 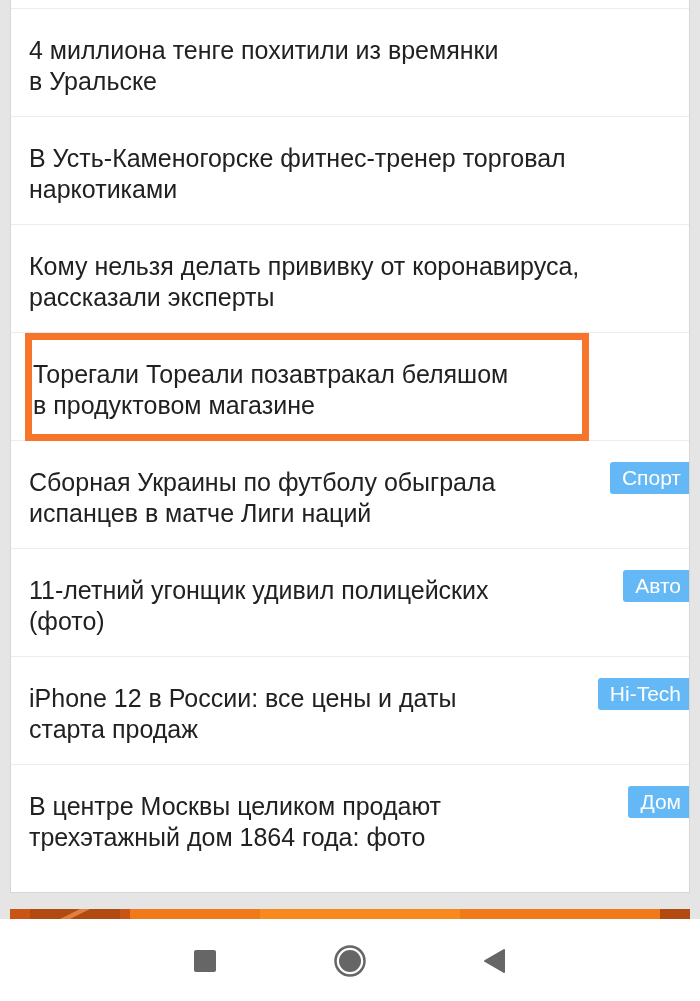 What do you see at coordinates (643, 694) in the screenshot?
I see `category-tag: Hi-Tech` at bounding box center [643, 694].